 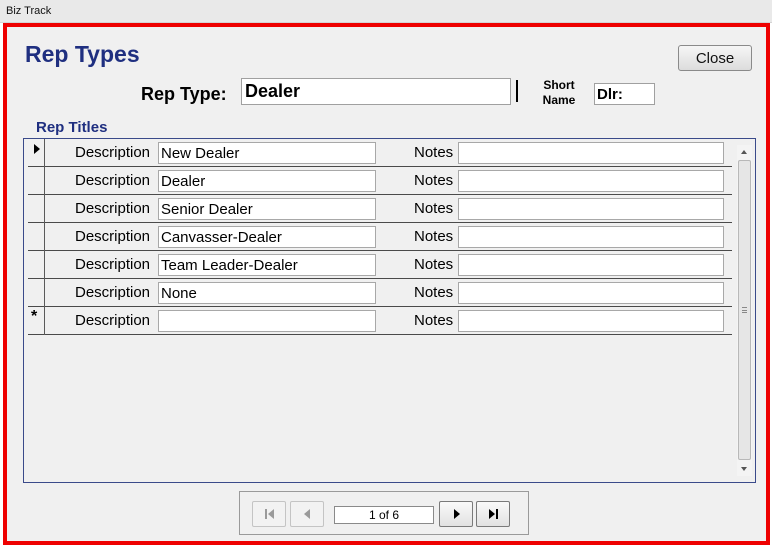 What do you see at coordinates (624, 94) in the screenshot?
I see `short-name-field: Dlr:` at bounding box center [624, 94].